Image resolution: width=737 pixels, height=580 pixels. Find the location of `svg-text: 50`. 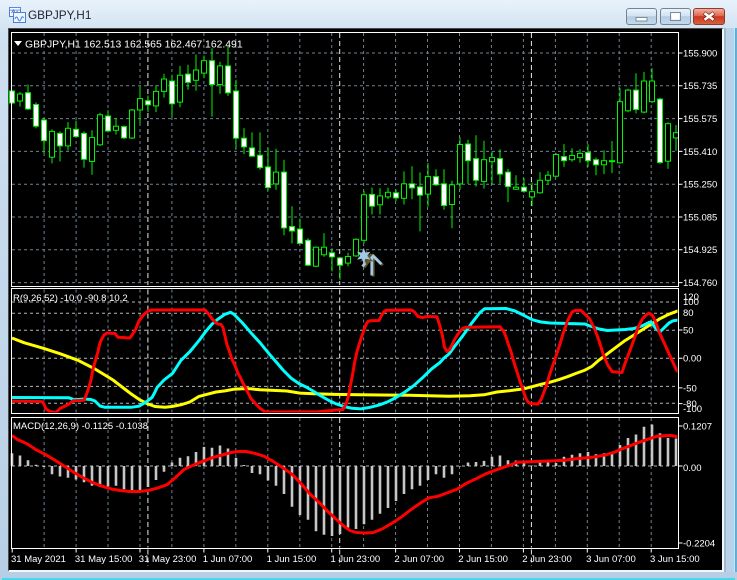

svg-text: 50 is located at coordinates (688, 330).